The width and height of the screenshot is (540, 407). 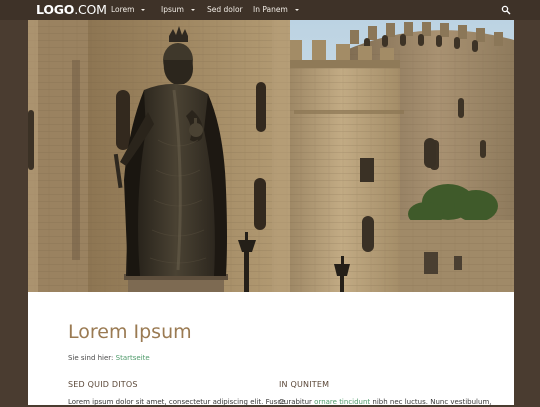 I want to click on nav-item-in-panem: In Panem, so click(x=283, y=10).